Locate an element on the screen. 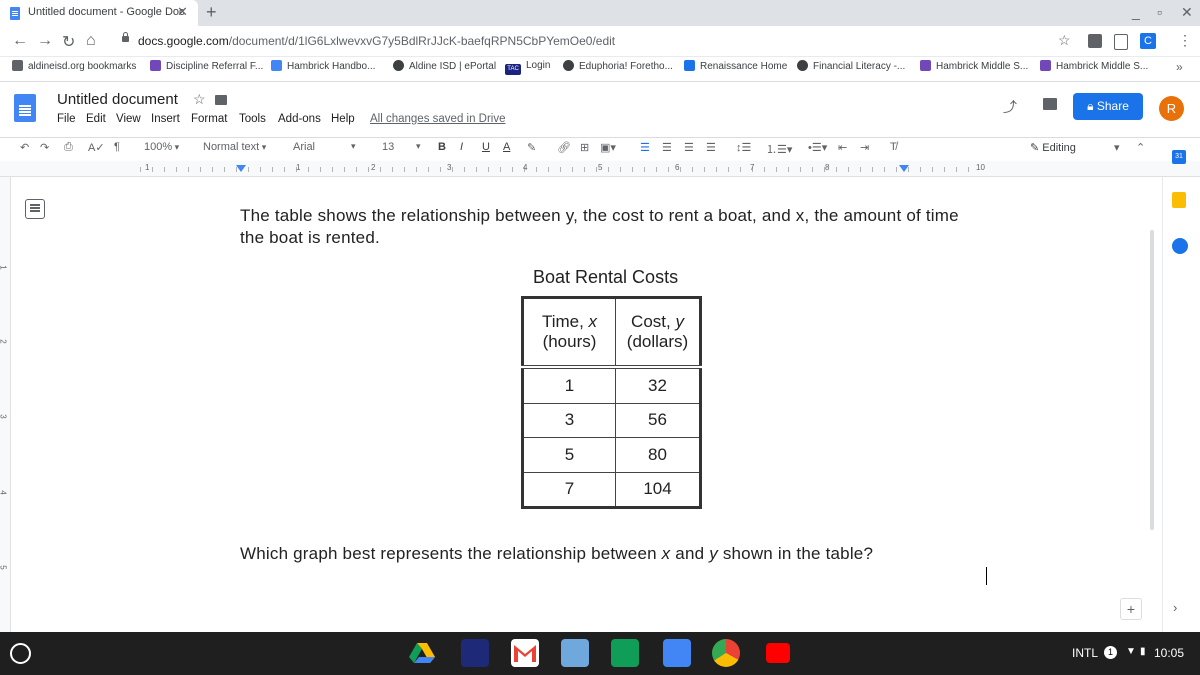 Image resolution: width=1200 pixels, height=675 pixels. font-select: Arial ▾ is located at coordinates (328, 147).